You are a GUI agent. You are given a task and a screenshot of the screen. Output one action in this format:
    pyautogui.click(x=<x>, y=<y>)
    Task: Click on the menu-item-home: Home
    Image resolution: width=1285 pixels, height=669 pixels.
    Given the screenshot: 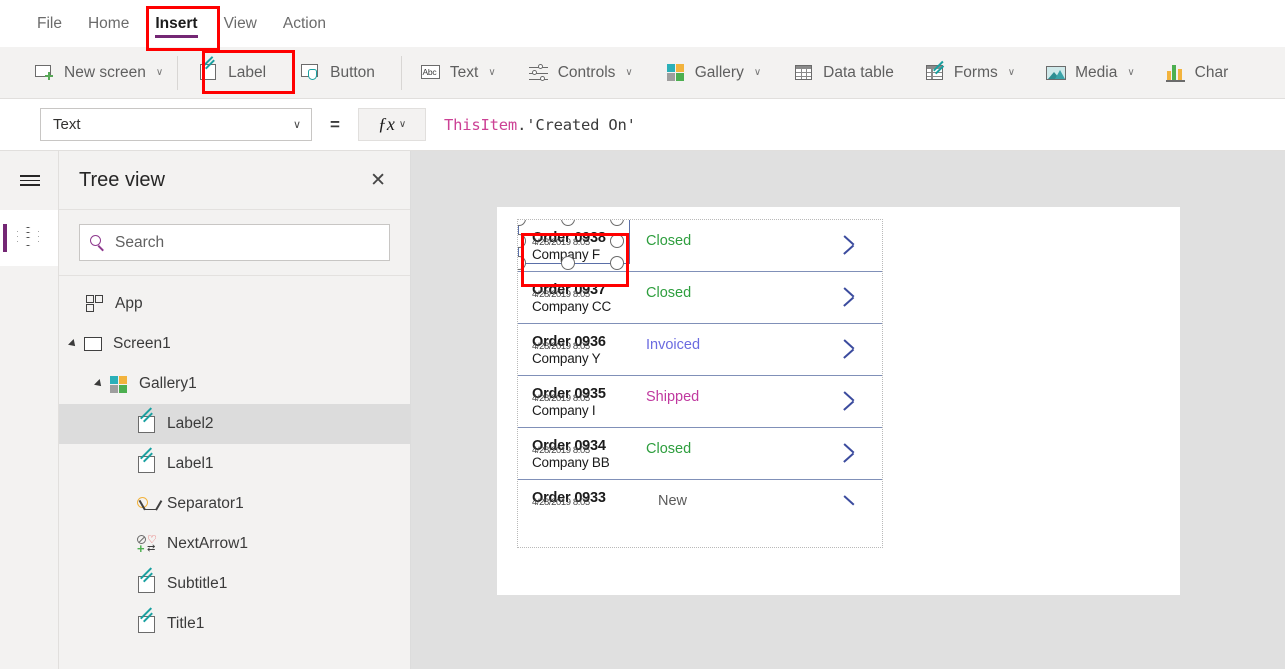 What is the action you would take?
    pyautogui.click(x=108, y=23)
    